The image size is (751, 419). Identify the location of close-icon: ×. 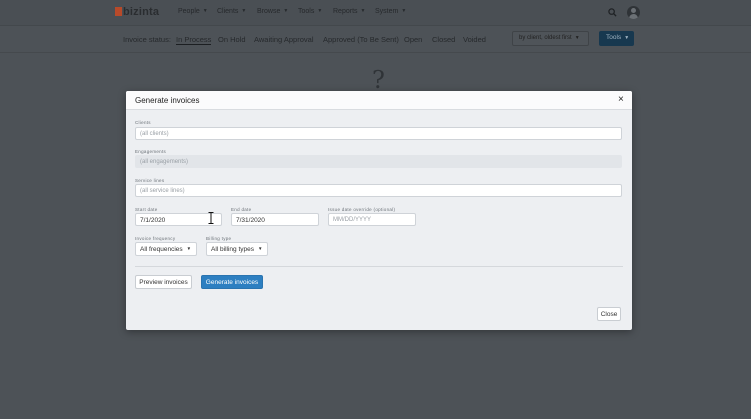
(621, 99).